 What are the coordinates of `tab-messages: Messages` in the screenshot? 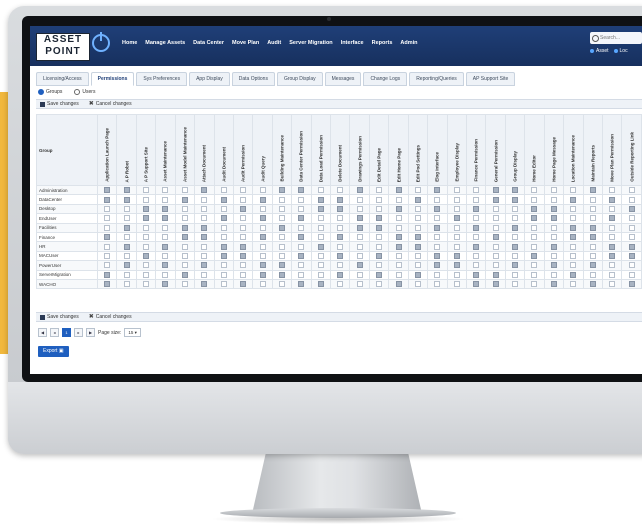 It's located at (343, 79).